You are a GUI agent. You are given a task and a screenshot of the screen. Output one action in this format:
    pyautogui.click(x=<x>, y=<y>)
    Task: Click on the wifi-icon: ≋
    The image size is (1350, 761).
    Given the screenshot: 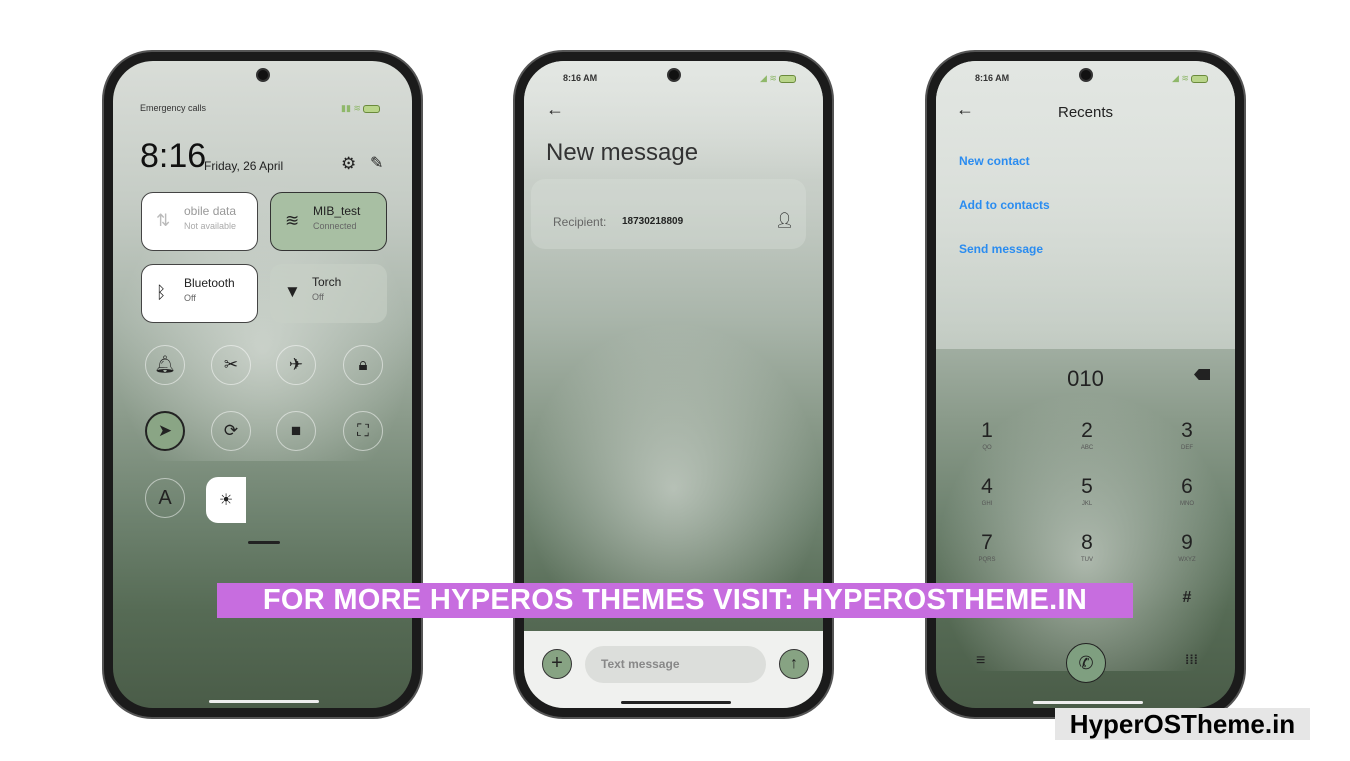 What is the action you would take?
    pyautogui.click(x=292, y=220)
    